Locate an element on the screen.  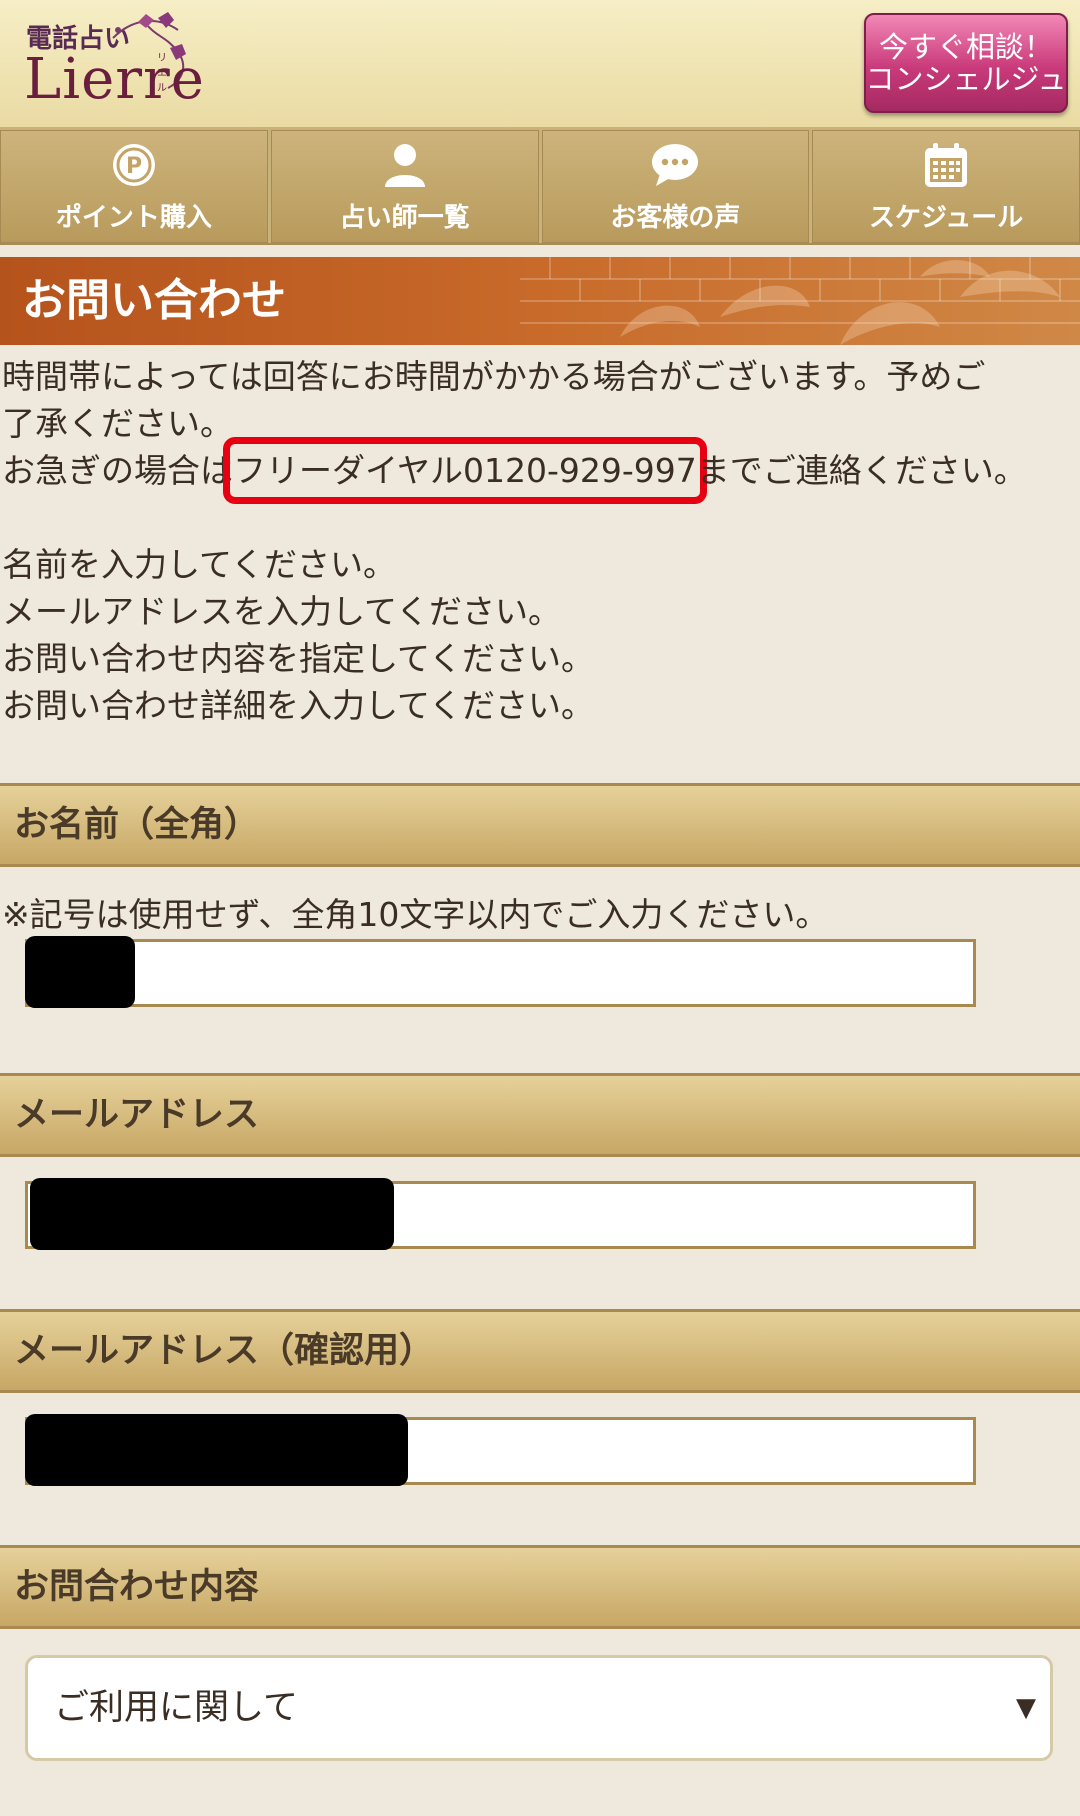
nav-item-fortune-tellers: 占い師一覧 is located at coordinates (404, 186).